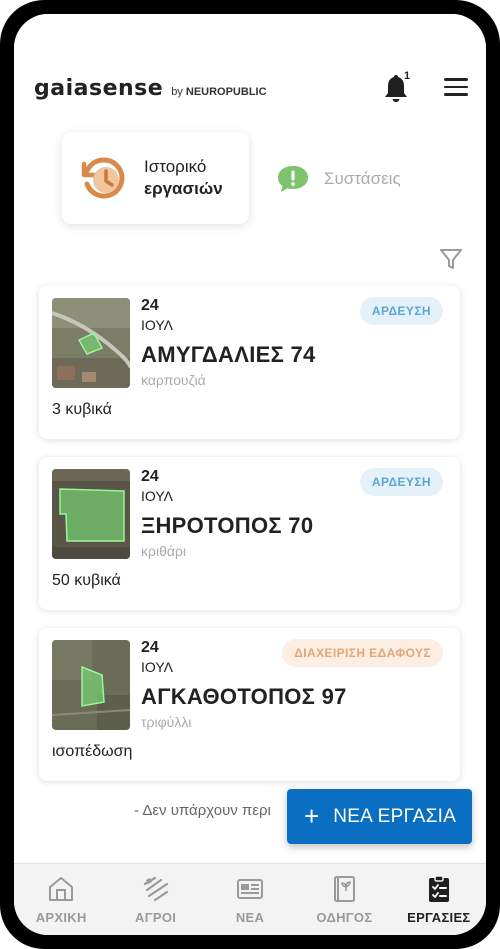 The image size is (500, 949). I want to click on home-icon, so click(61, 889).